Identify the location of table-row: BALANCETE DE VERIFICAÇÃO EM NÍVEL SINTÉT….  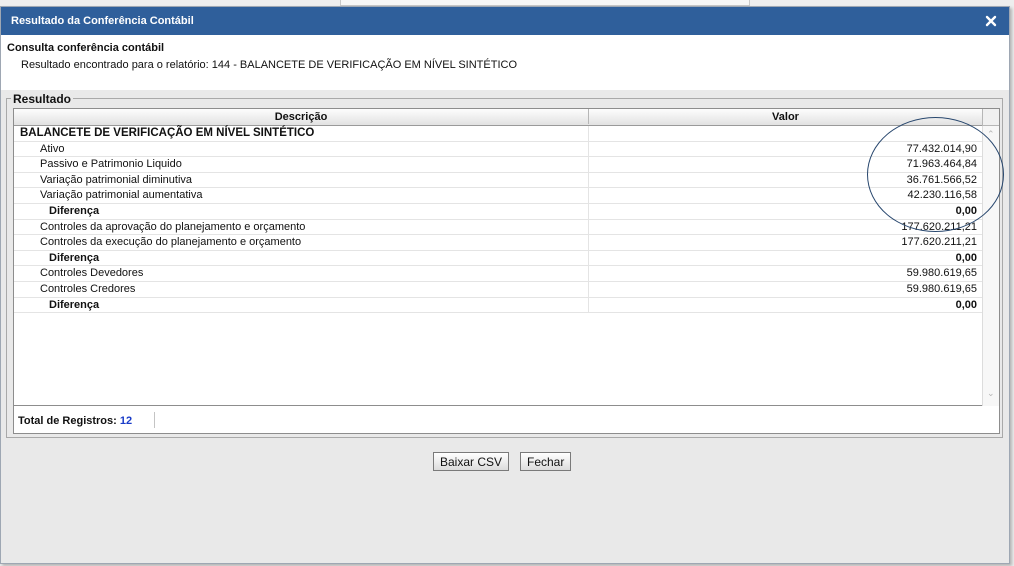
(498, 134).